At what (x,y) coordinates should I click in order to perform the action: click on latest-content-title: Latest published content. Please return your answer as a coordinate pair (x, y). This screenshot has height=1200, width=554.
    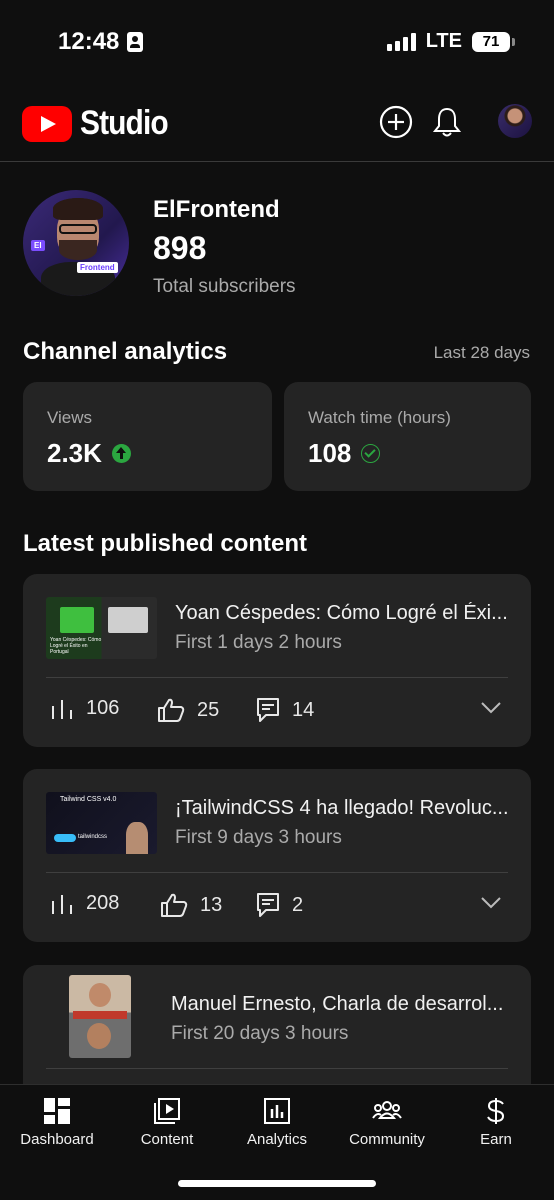
    Looking at the image, I should click on (165, 543).